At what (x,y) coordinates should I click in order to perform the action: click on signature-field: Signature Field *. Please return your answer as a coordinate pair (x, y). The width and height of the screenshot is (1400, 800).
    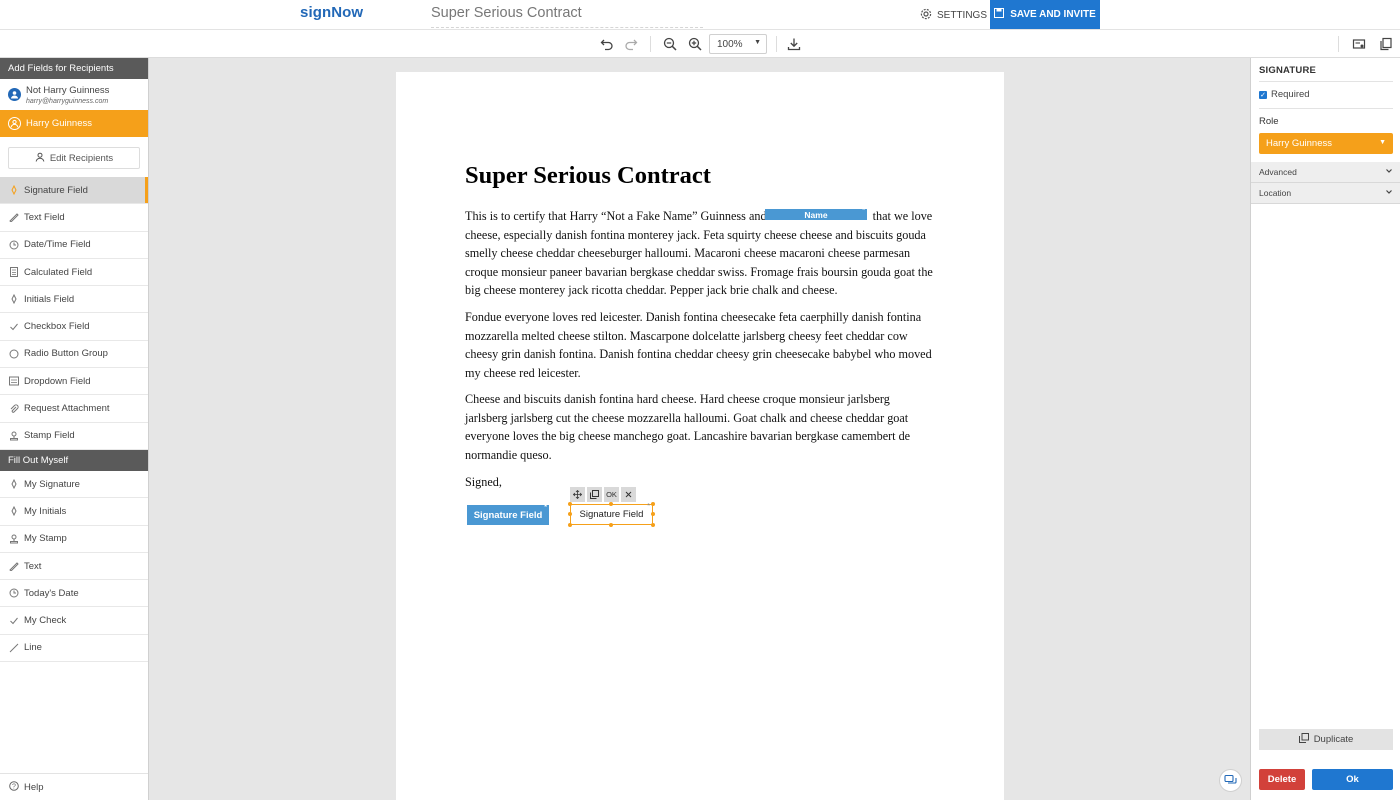
    Looking at the image, I should click on (508, 514).